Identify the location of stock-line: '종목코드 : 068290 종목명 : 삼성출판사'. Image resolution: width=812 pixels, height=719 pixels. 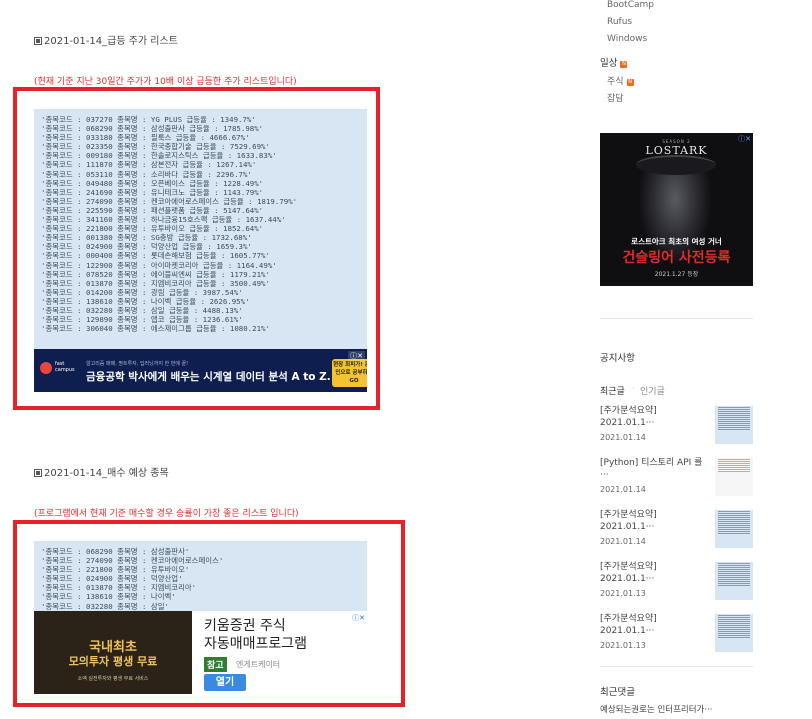
(115, 551).